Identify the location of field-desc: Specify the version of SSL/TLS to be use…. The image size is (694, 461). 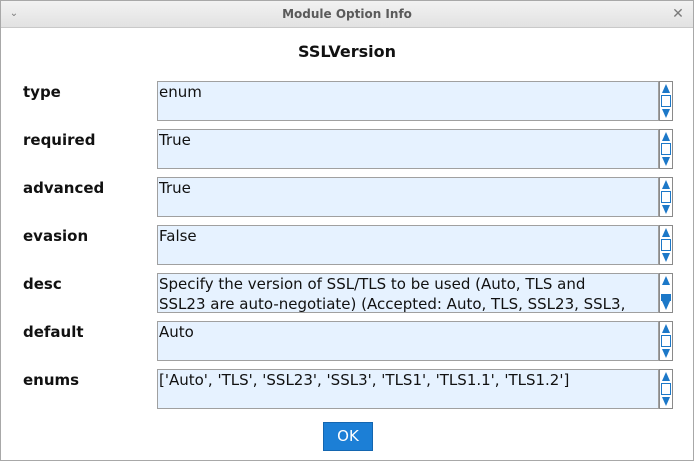
(408, 293).